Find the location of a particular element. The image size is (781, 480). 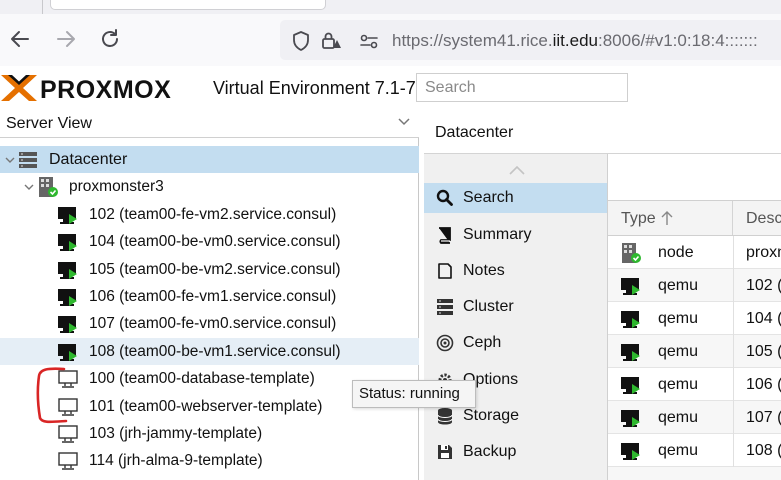

tree-item-vm: 102 (team00-fe-vm2.service.consul) is located at coordinates (209, 214).